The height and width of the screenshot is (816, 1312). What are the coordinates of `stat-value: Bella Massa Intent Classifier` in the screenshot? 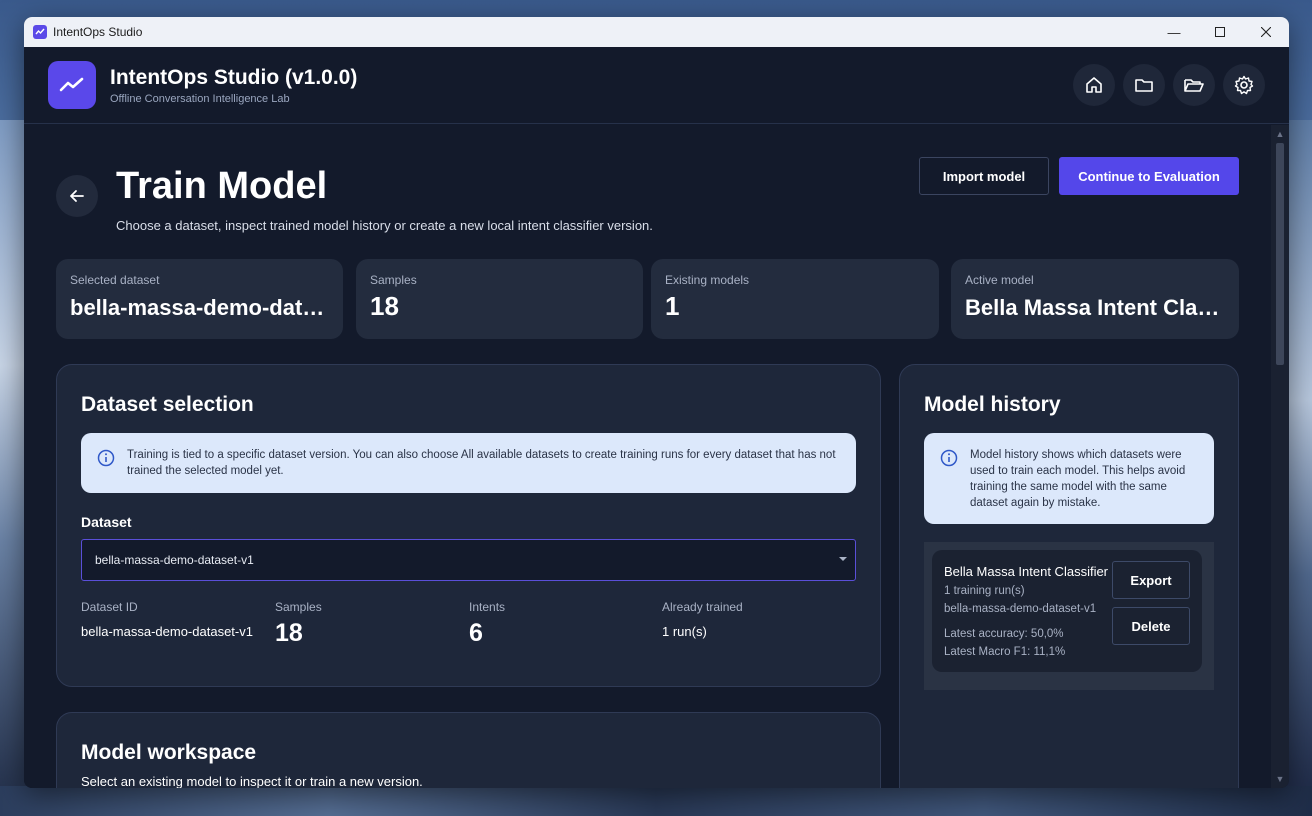 It's located at (1095, 307).